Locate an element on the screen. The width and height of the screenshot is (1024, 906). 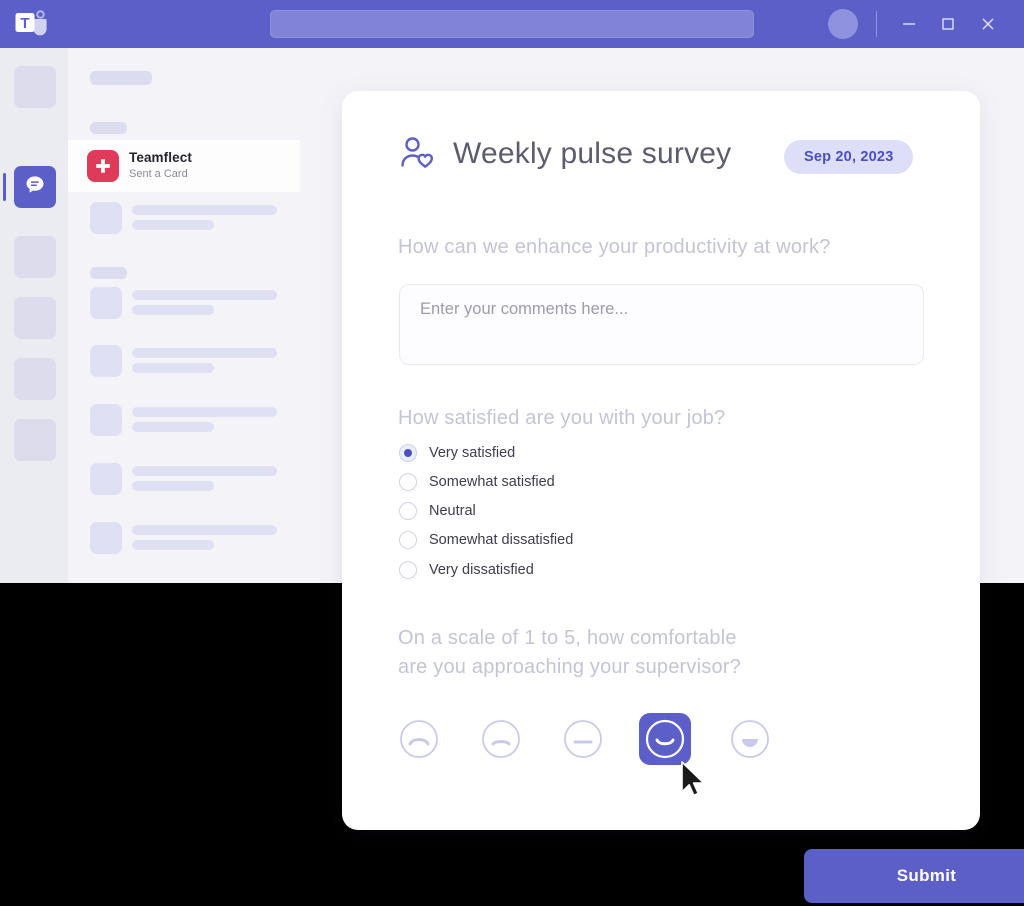
question-label-supervisor-line2: are you approaching your supervisor? is located at coordinates (569, 667).